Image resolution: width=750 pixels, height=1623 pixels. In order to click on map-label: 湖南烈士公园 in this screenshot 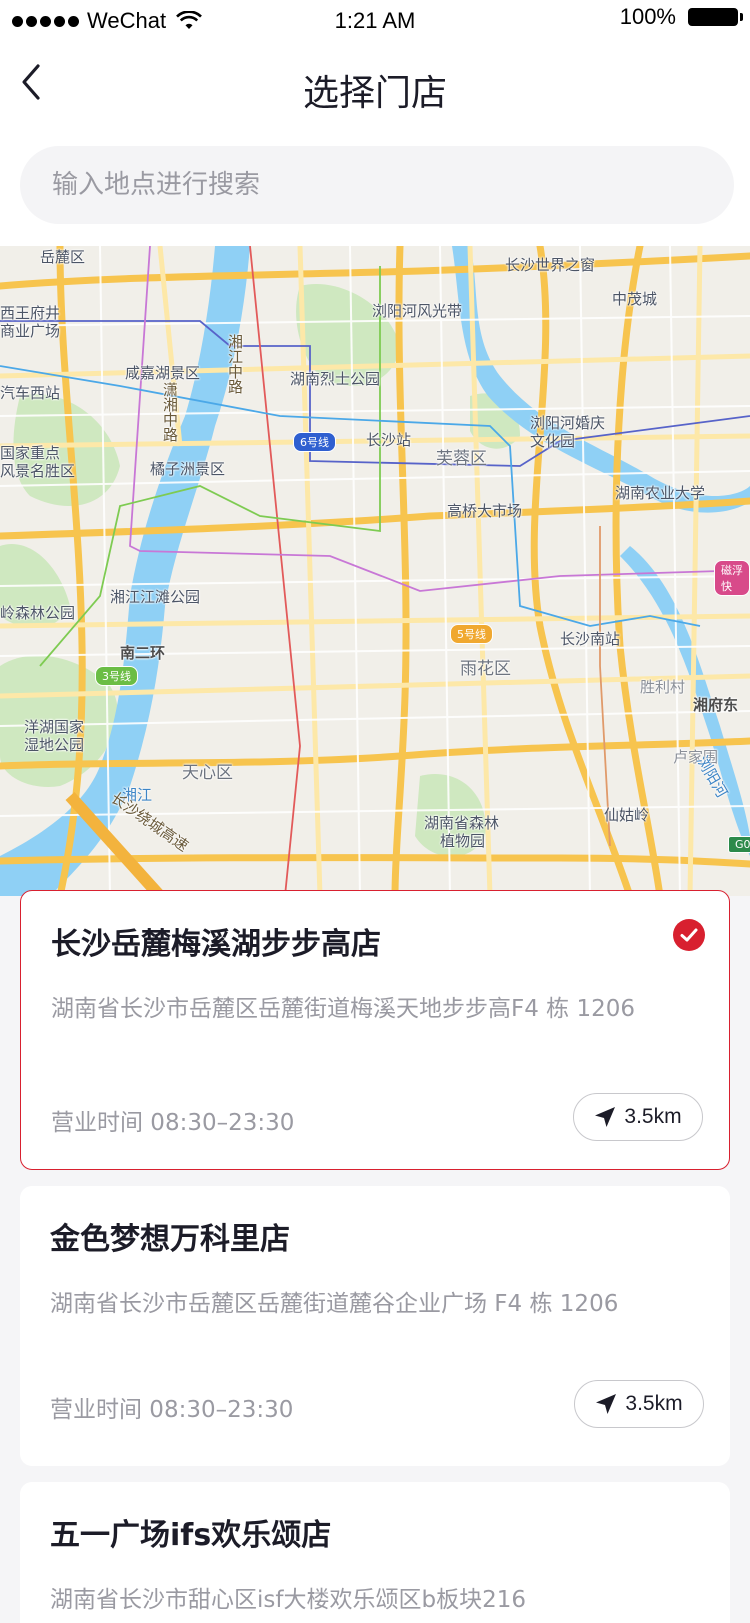, I will do `click(335, 379)`.